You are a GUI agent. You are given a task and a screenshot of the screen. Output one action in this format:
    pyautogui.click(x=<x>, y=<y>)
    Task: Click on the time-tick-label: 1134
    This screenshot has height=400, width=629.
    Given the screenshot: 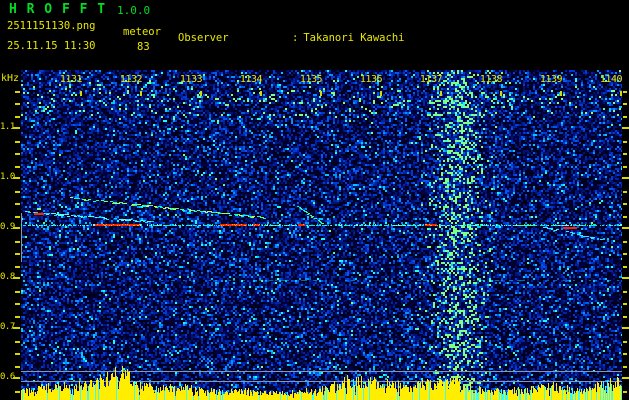 What is the action you would take?
    pyautogui.click(x=251, y=79)
    